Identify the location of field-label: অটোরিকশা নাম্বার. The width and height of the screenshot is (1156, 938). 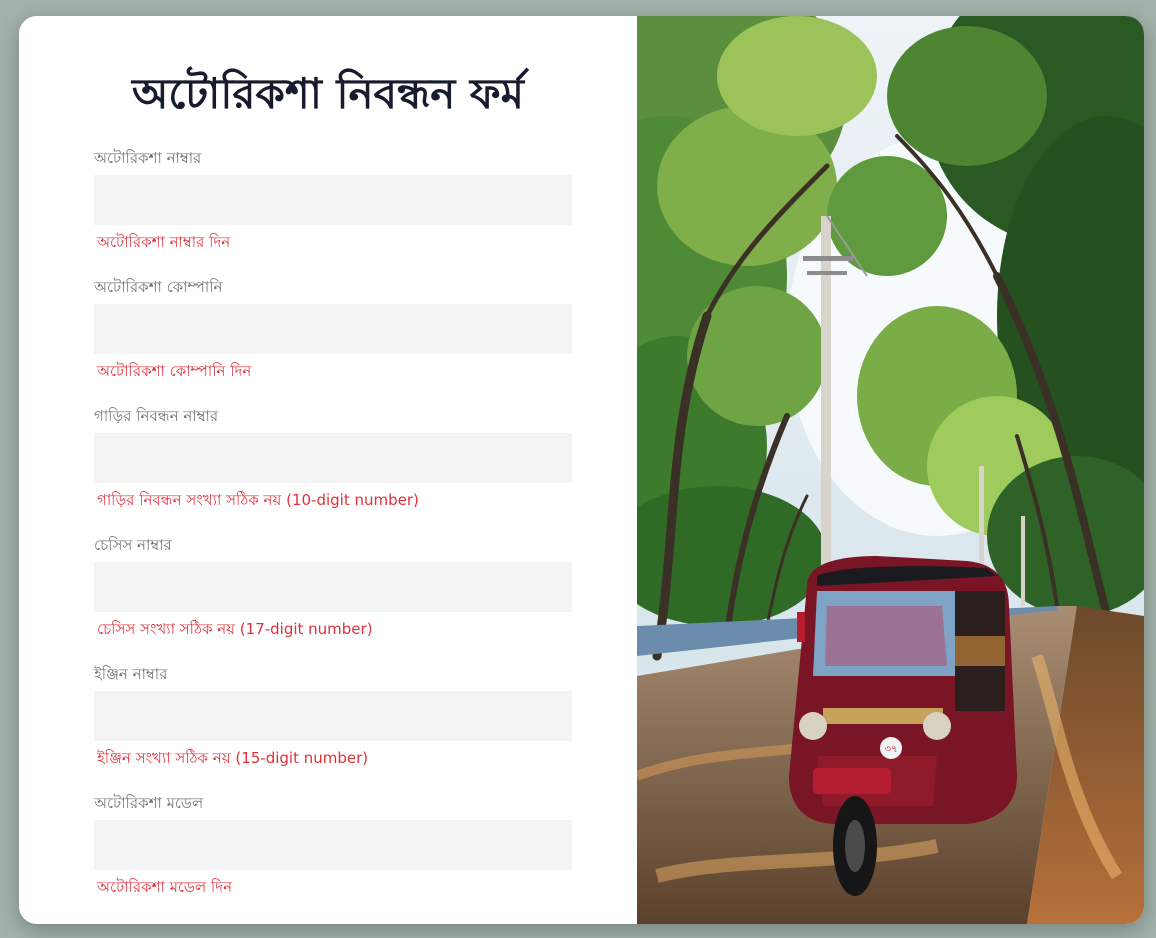
(148, 158).